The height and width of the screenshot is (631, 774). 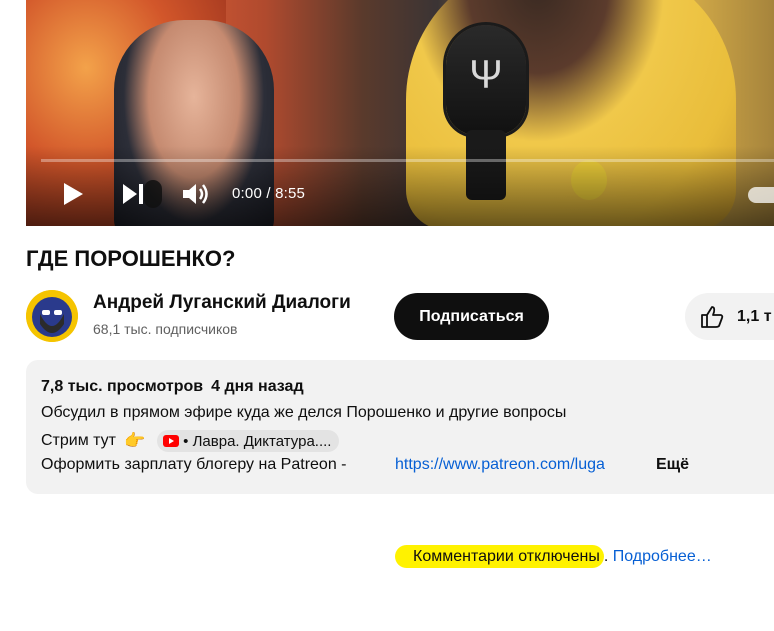 What do you see at coordinates (486, 75) in the screenshot?
I see `trident-emblem: Ψ` at bounding box center [486, 75].